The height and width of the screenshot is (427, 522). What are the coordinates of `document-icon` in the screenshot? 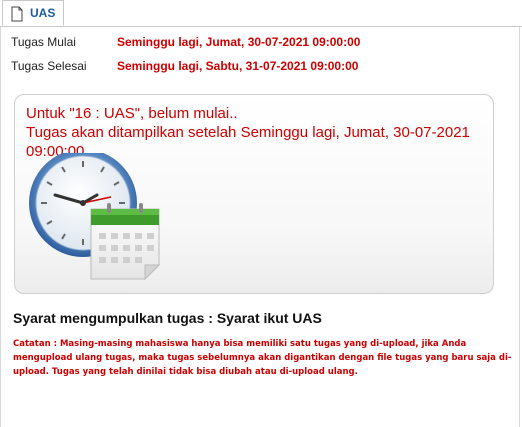 It's located at (17, 14).